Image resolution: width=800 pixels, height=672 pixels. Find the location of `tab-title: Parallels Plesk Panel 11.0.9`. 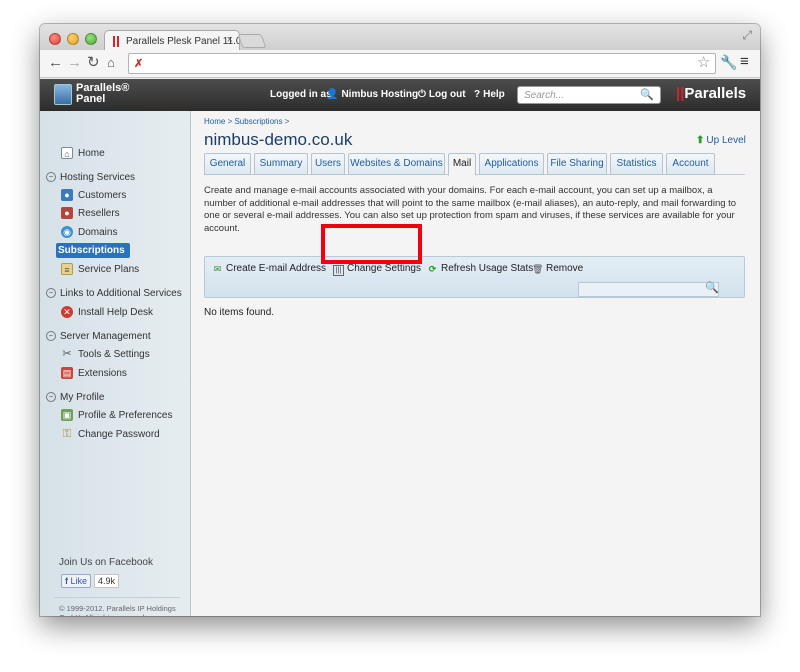

tab-title: Parallels Plesk Panel 11.0.9 is located at coordinates (183, 41).